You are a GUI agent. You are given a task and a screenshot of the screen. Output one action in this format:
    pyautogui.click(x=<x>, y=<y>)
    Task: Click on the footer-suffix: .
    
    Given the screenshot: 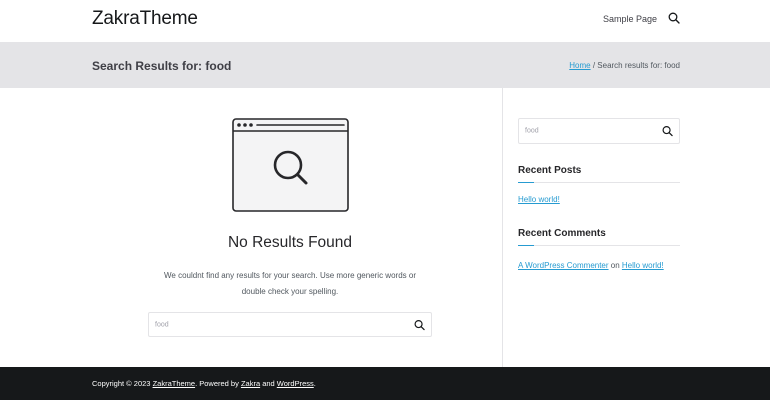 What is the action you would take?
    pyautogui.click(x=314, y=383)
    